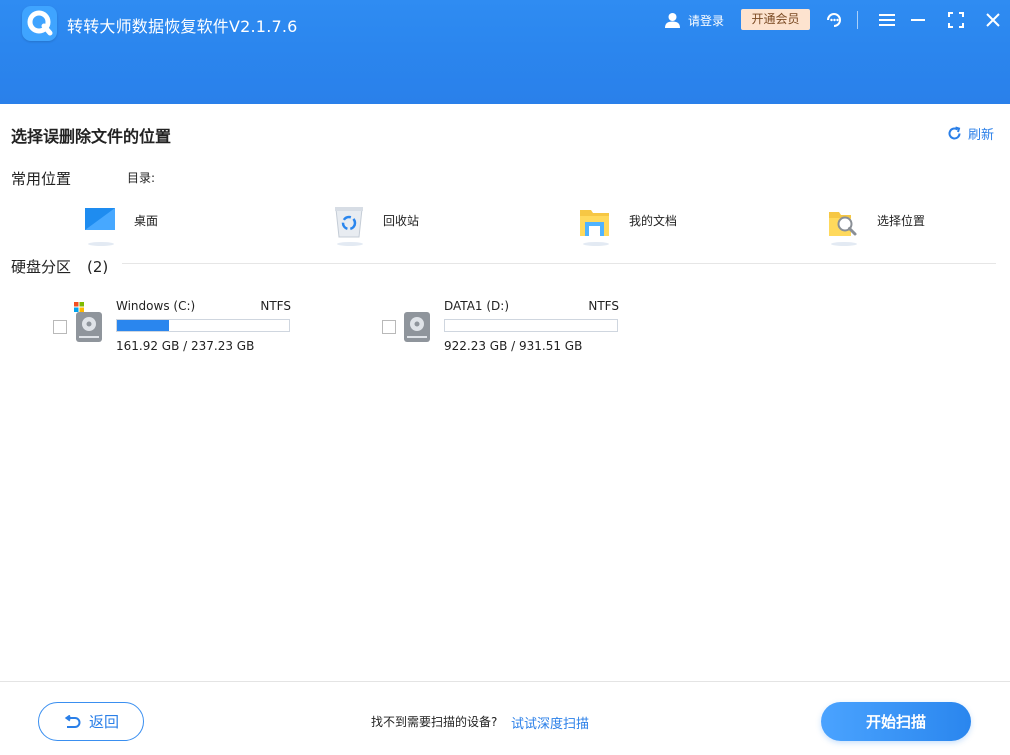 The image size is (1010, 755). Describe the element at coordinates (185, 346) in the screenshot. I see `disk-size: 161.92 GB / 237.23 GB` at that location.